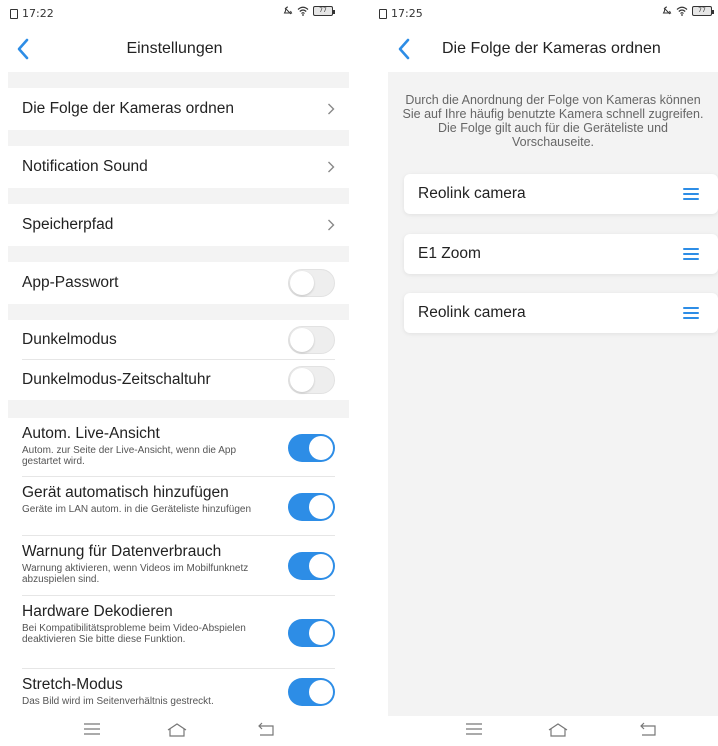 The width and height of the screenshot is (718, 746). I want to click on page-title: Die Folge der Kameras ordnen, so click(551, 48).